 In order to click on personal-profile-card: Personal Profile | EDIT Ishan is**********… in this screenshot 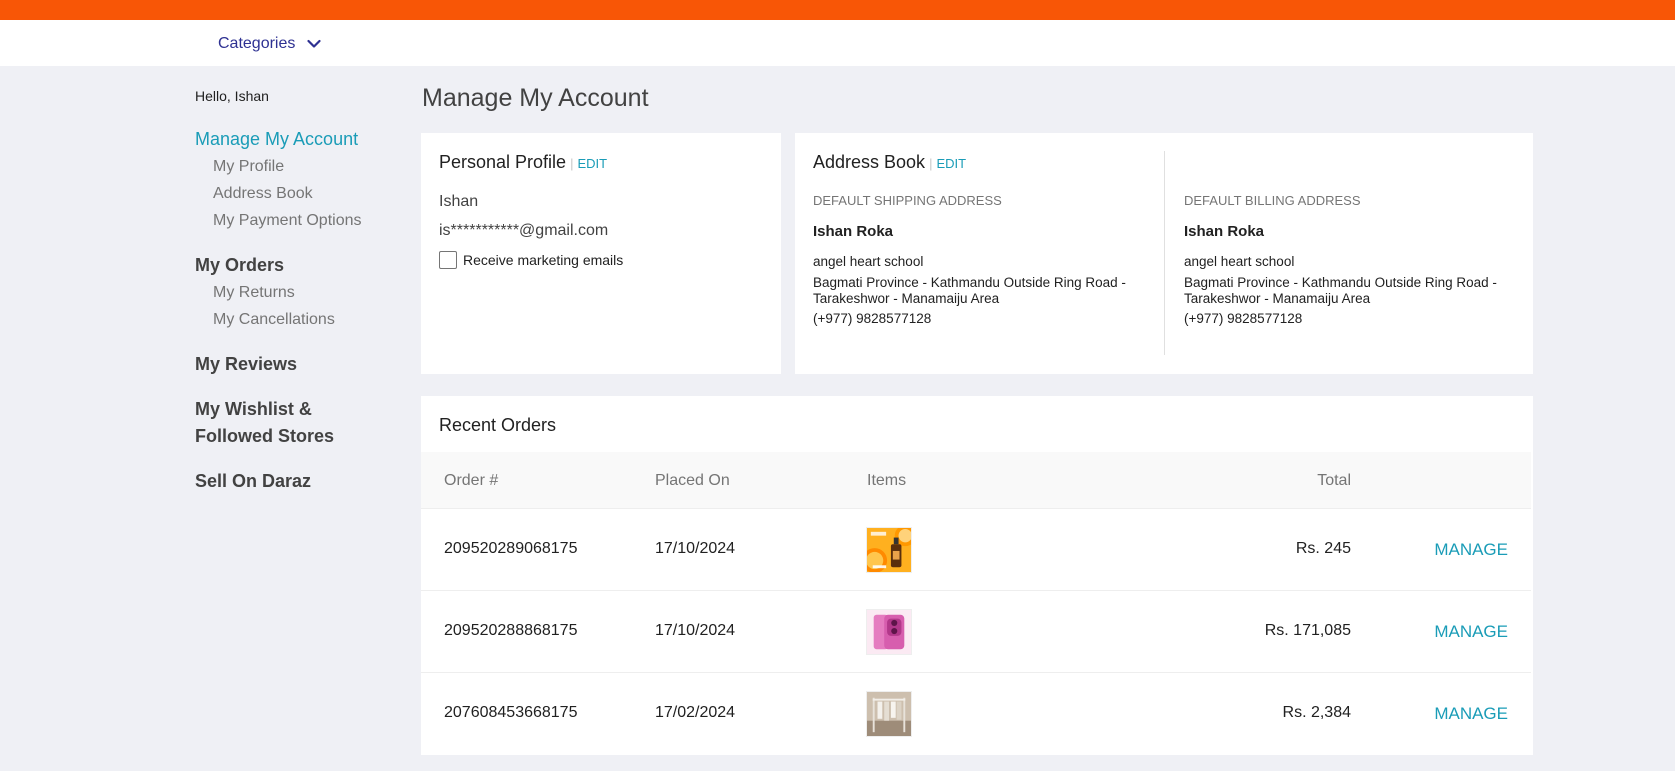, I will do `click(601, 253)`.